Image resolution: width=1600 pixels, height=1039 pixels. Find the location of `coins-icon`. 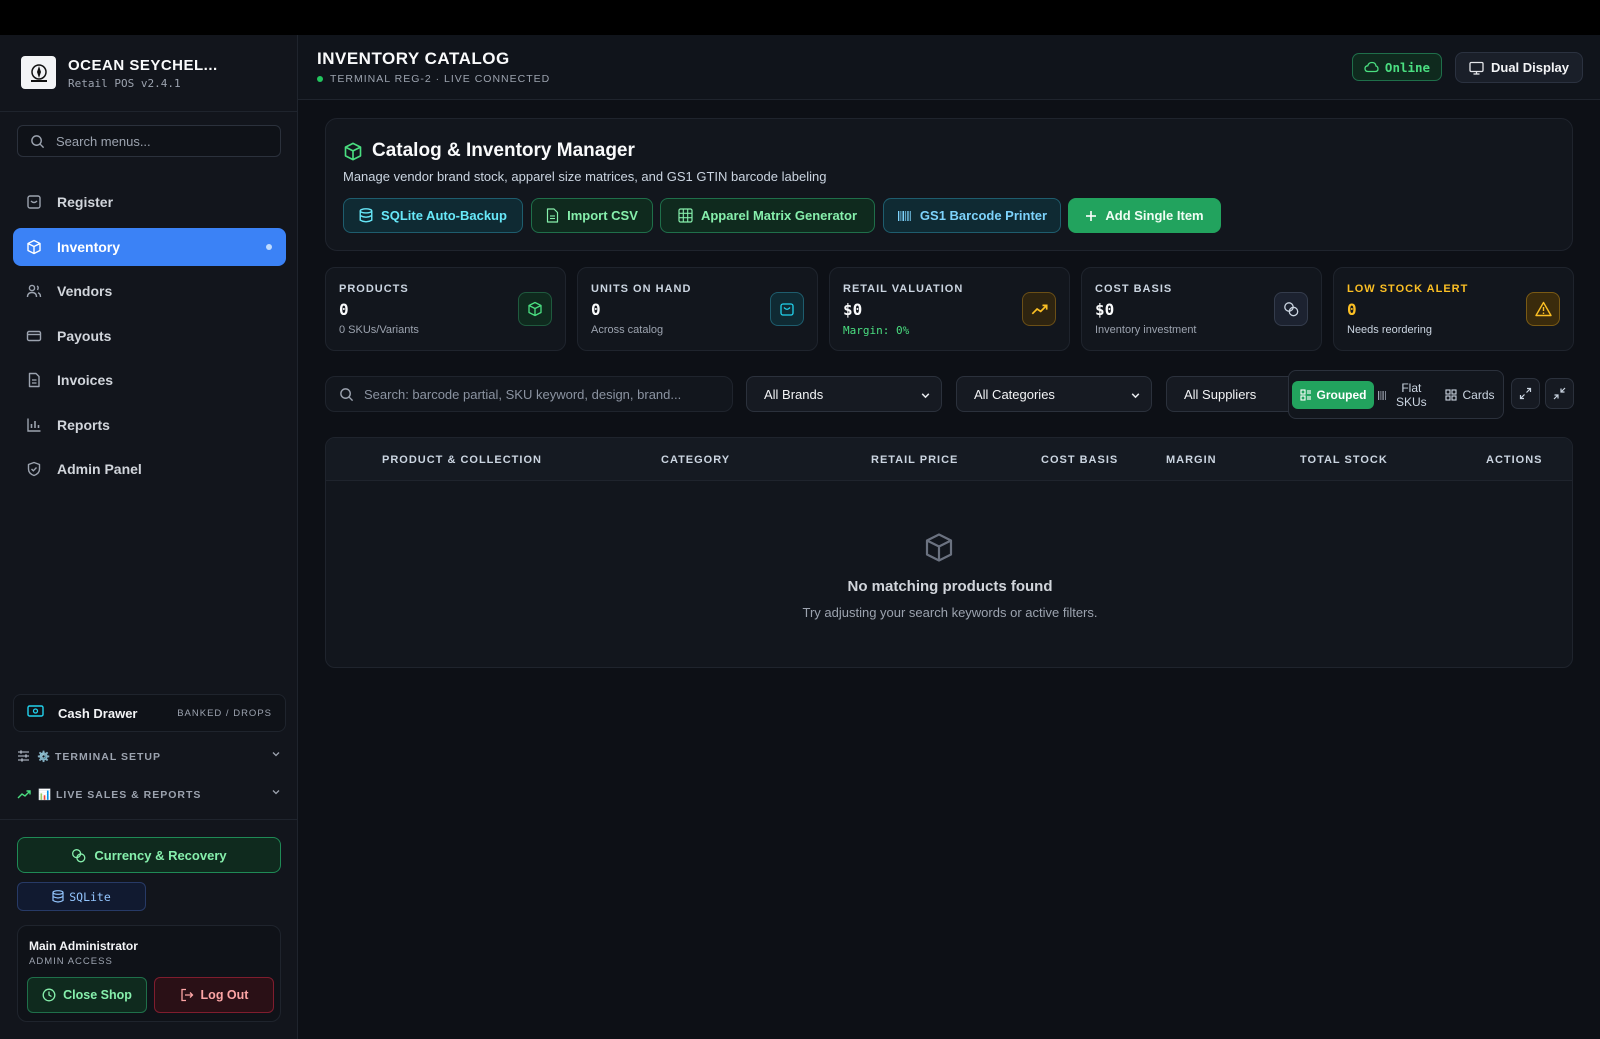

coins-icon is located at coordinates (78, 855).